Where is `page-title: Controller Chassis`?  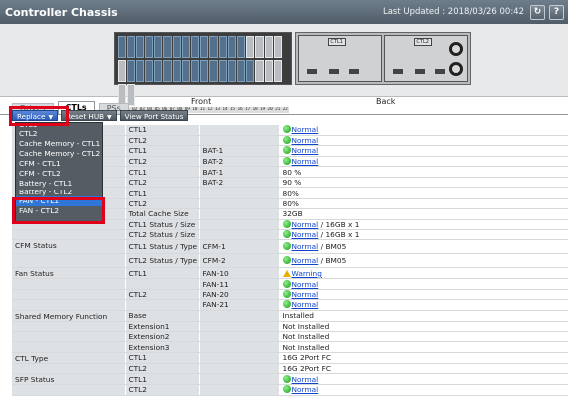
page-title: Controller Chassis is located at coordinates (61, 12).